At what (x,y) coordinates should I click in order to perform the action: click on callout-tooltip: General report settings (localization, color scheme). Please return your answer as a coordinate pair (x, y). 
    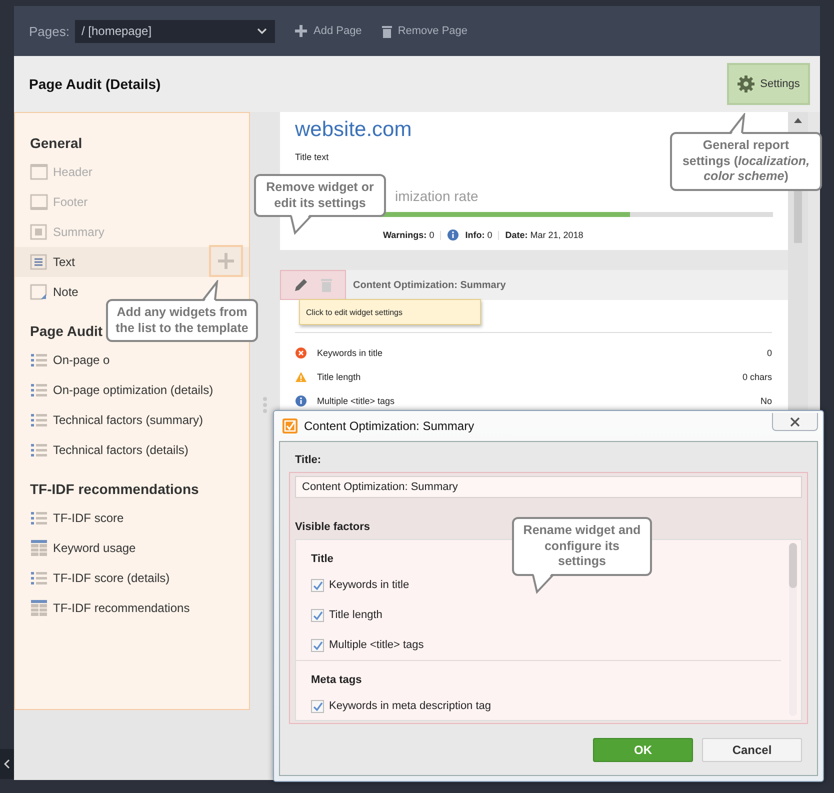
    Looking at the image, I should click on (746, 152).